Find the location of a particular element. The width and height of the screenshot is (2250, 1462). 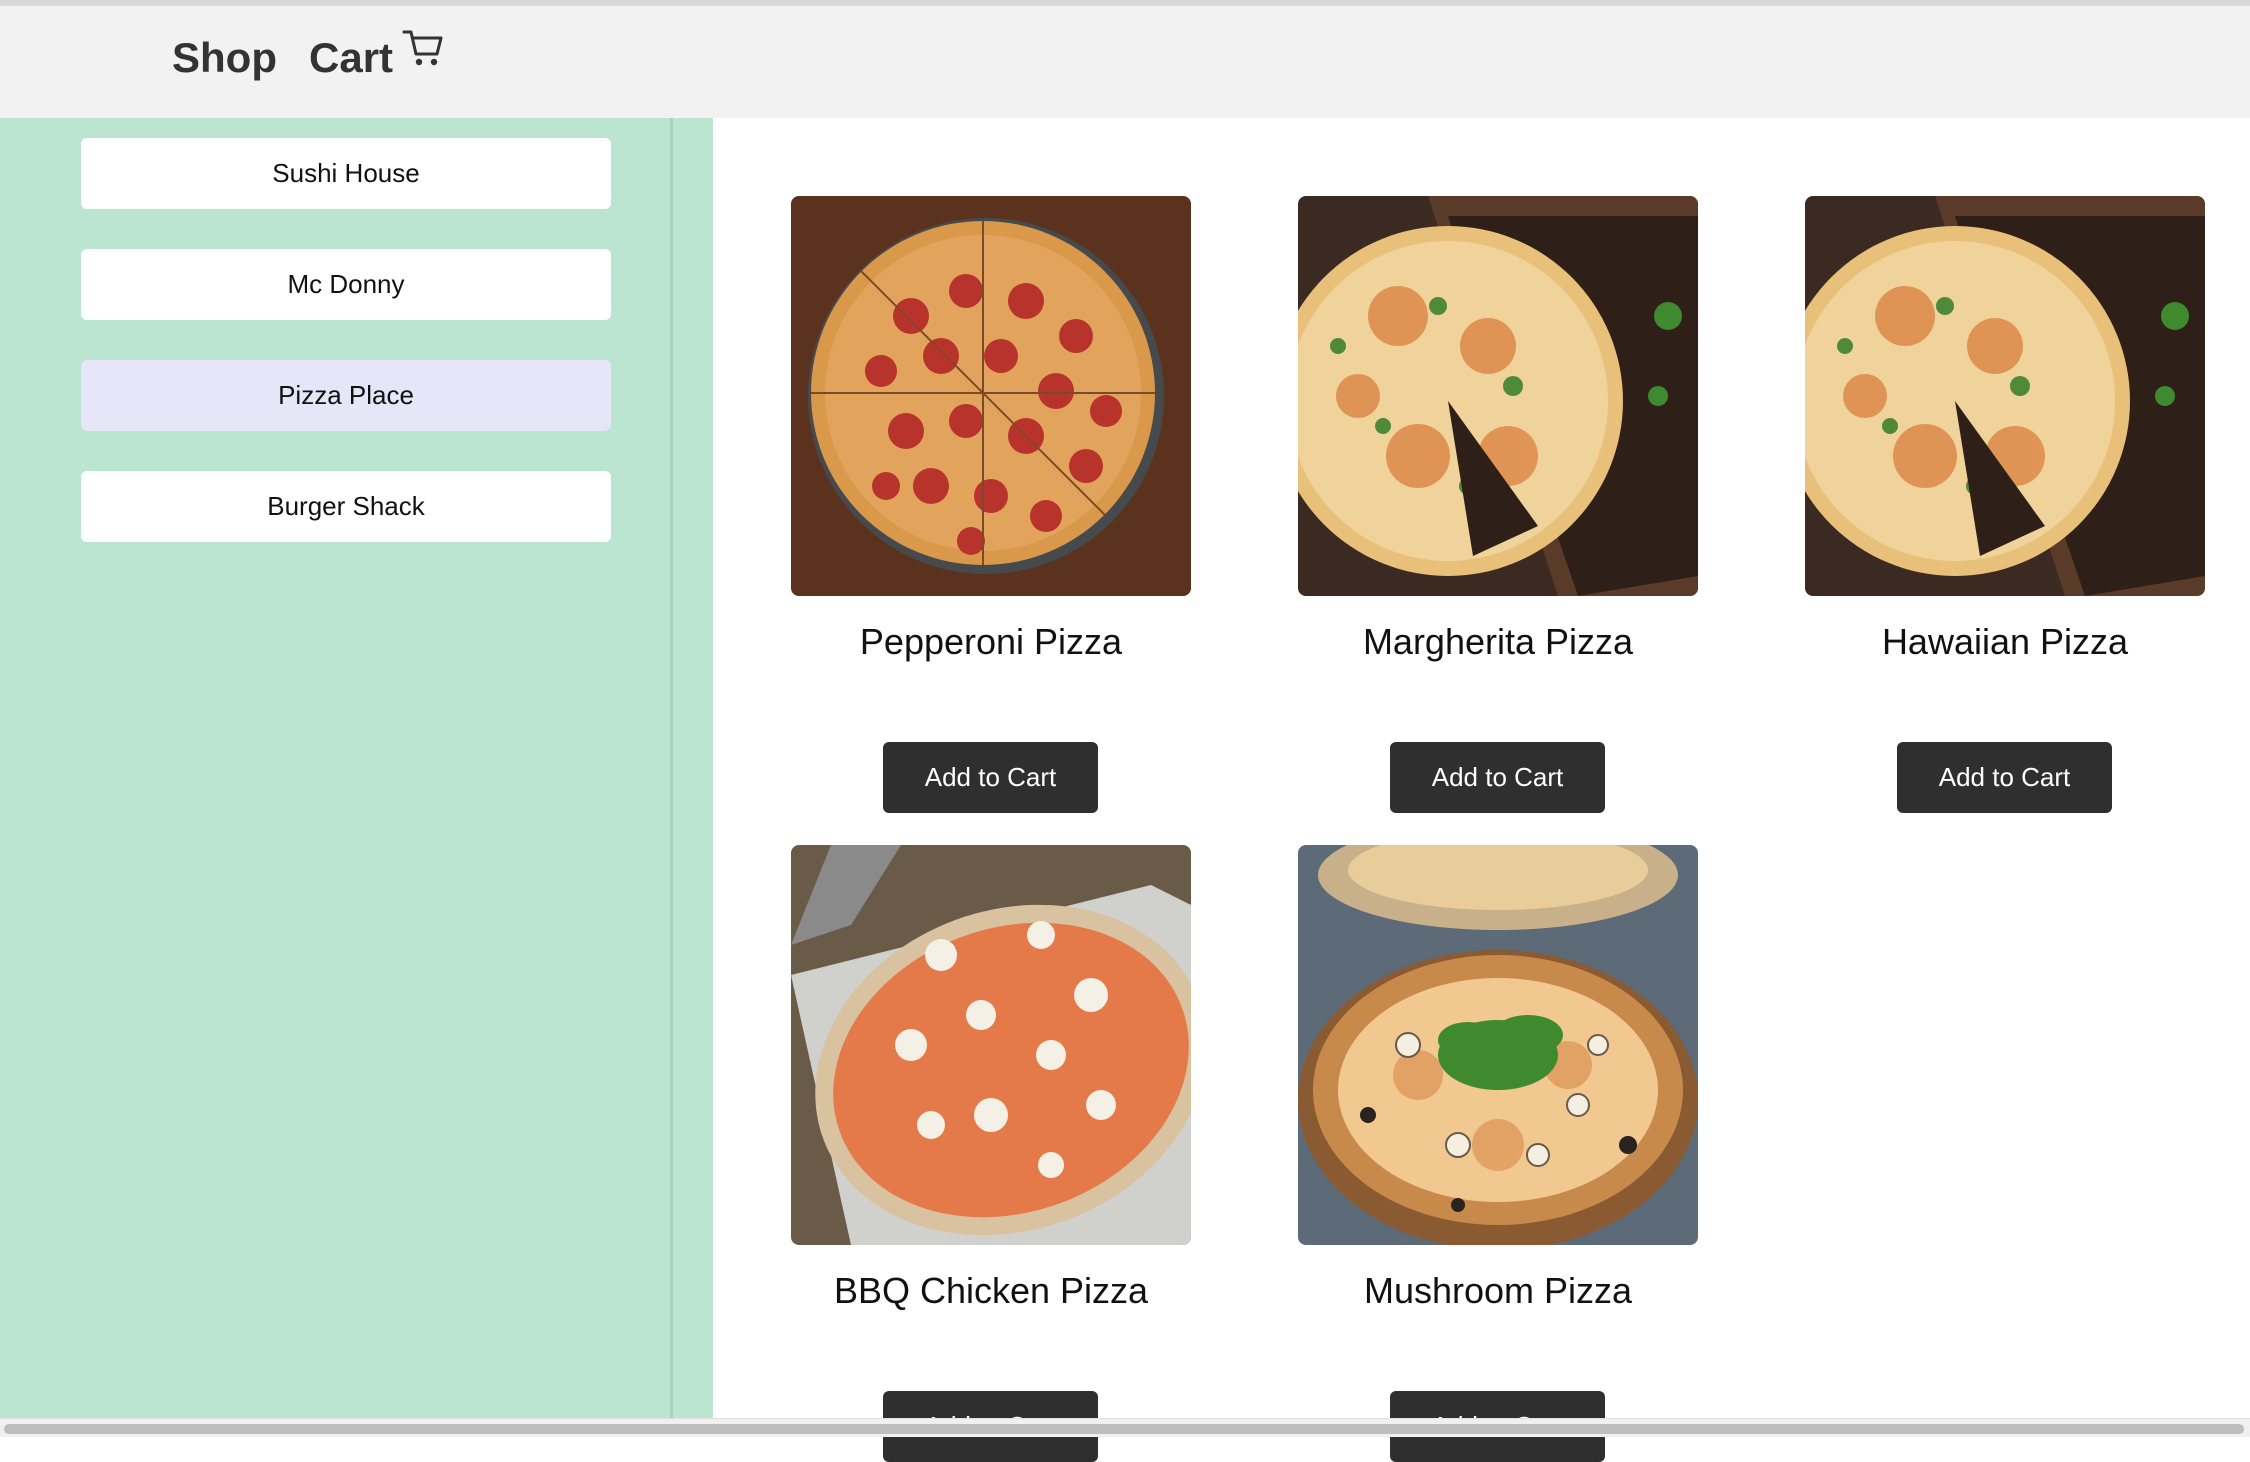

restaurant-item-mc-donny: Mc Donny is located at coordinates (346, 284).